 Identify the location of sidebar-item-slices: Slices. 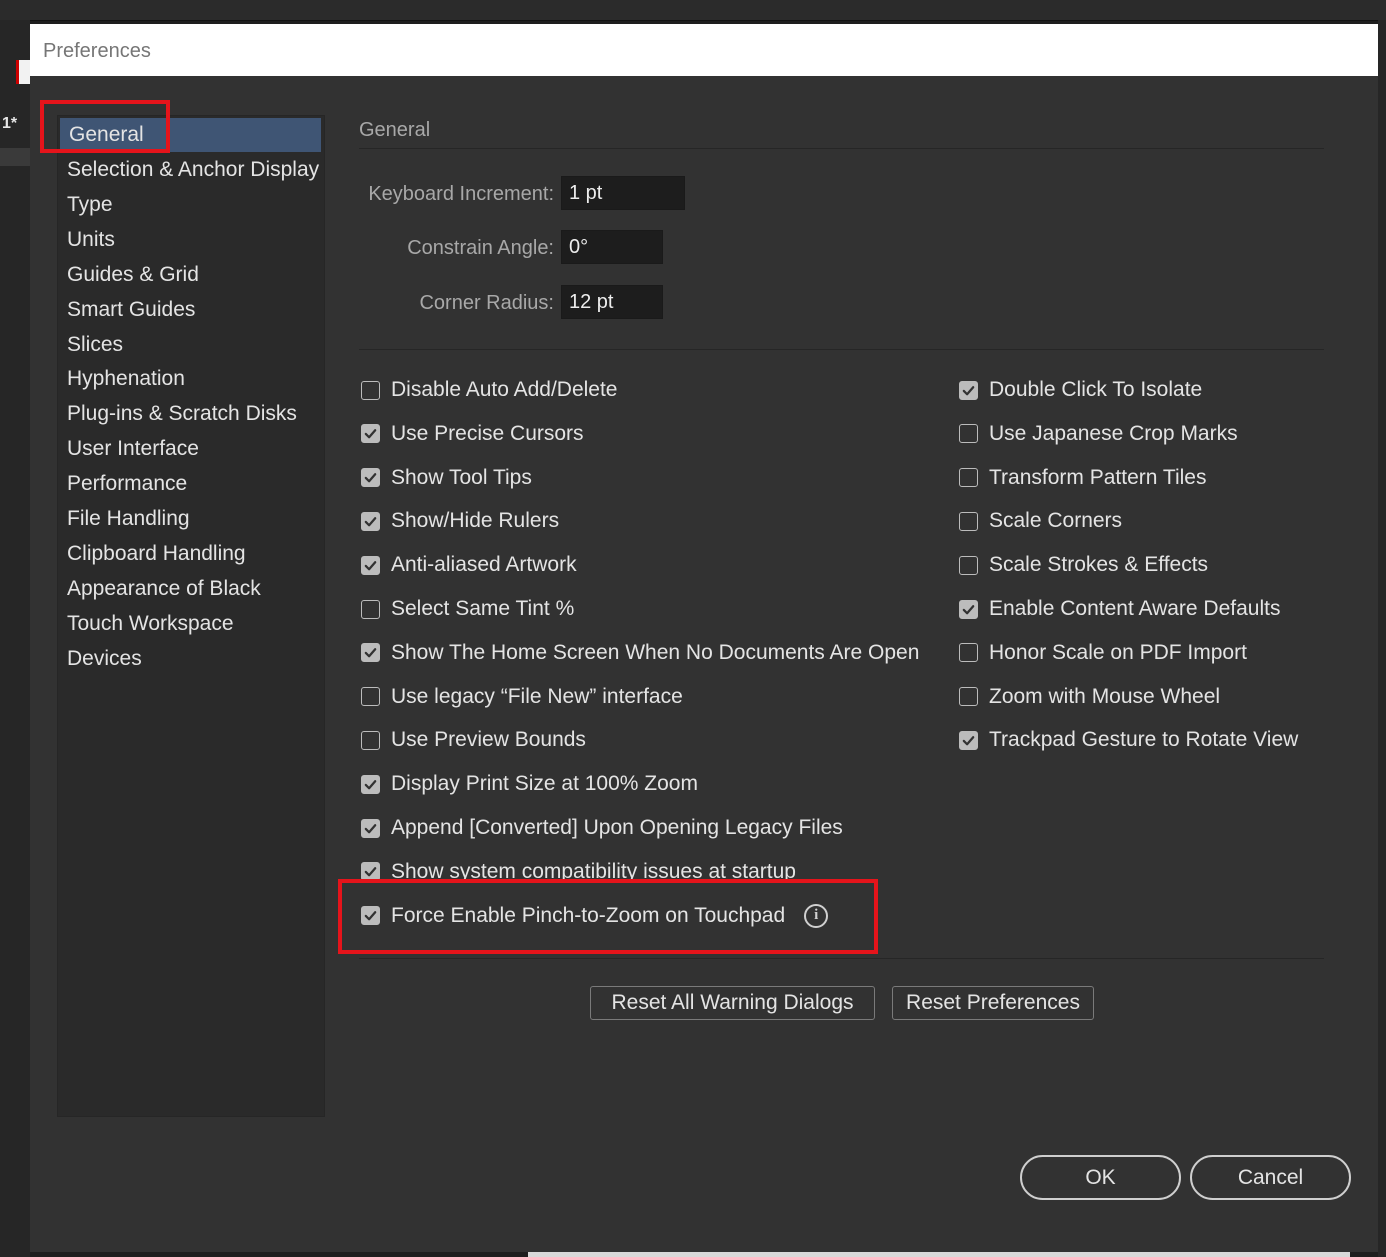
(190, 345).